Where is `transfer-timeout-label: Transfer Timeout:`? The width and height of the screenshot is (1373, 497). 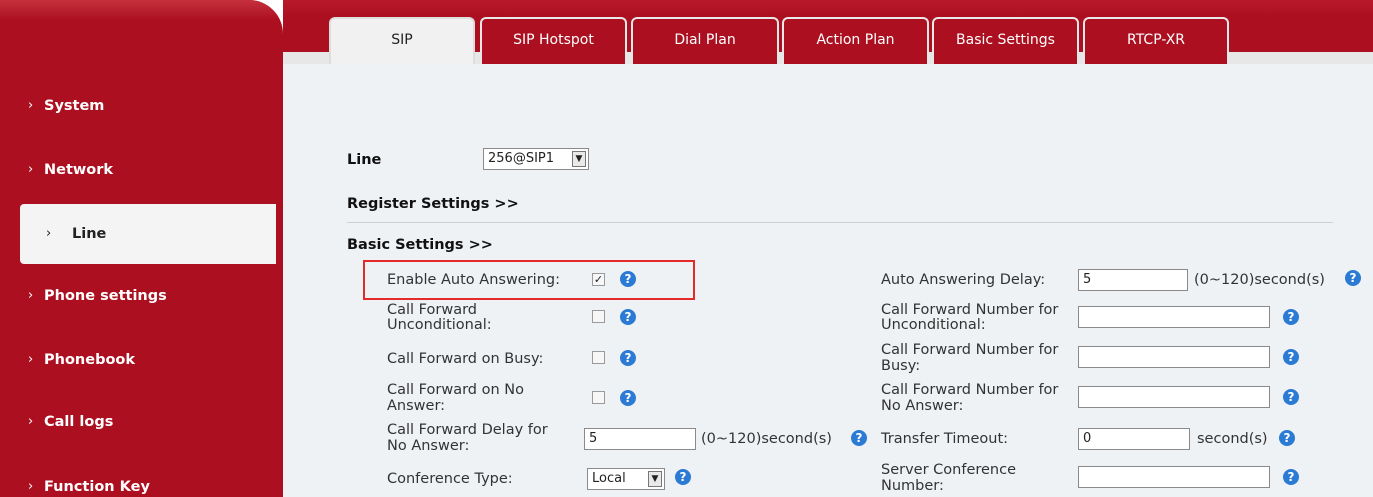 transfer-timeout-label: Transfer Timeout: is located at coordinates (945, 439).